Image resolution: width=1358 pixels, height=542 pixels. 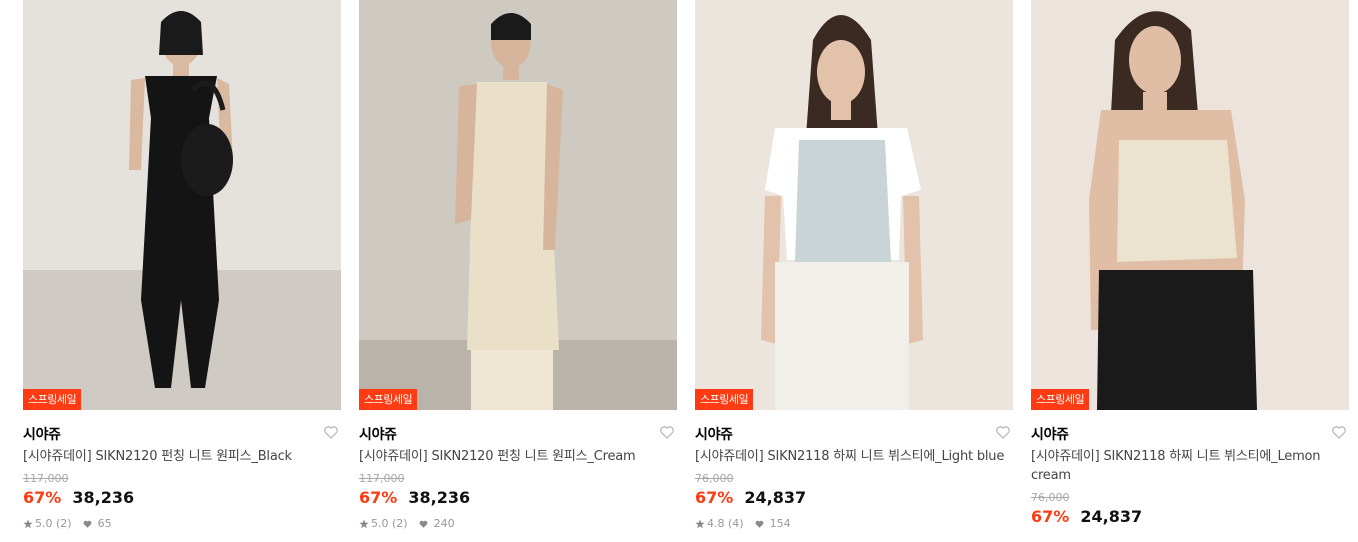 I want to click on review-meta: 5.0 (2) 240, so click(x=518, y=523).